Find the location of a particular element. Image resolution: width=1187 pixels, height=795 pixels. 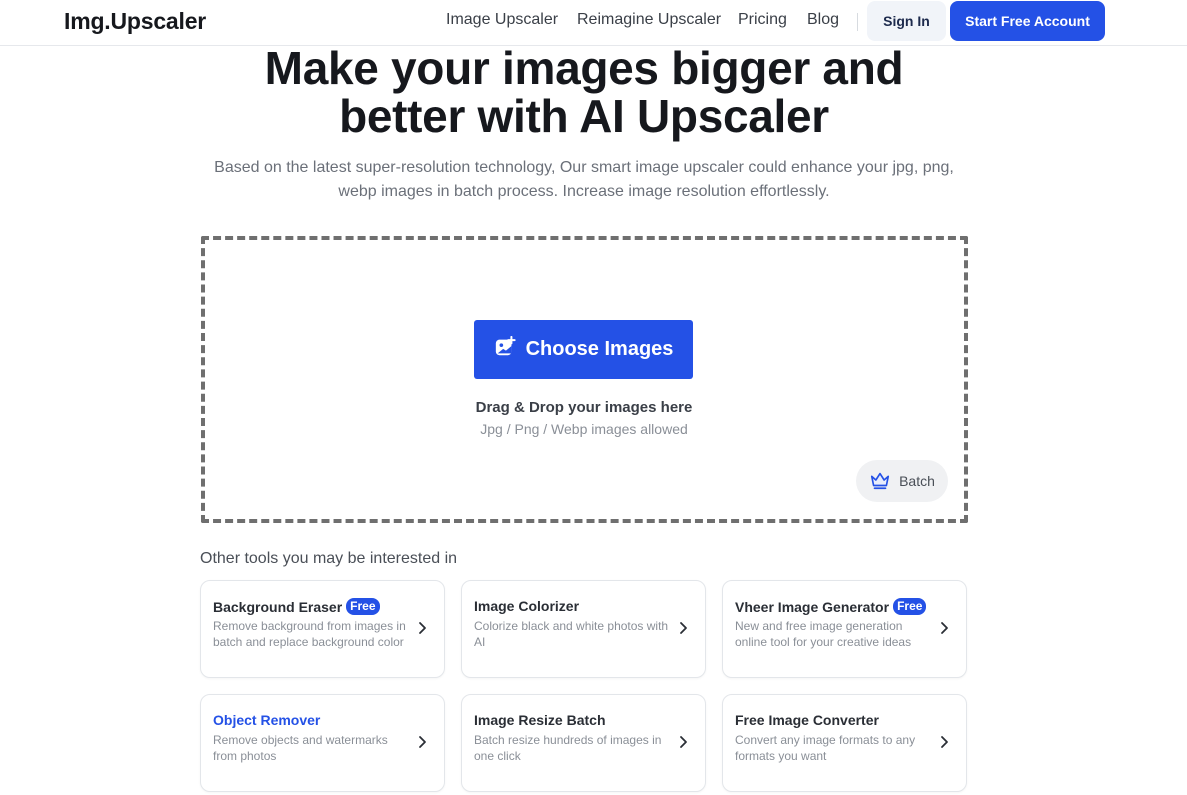

allowed-formats-text: Jpg / Png / Webp images allowed is located at coordinates (584, 429).